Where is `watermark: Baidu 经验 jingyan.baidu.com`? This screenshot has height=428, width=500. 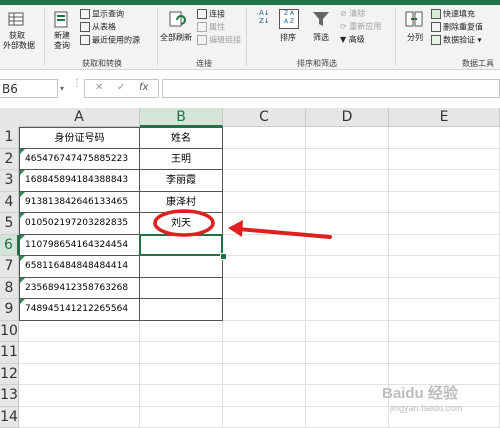
watermark: Baidu 经验 jingyan.baidu.com is located at coordinates (422, 397).